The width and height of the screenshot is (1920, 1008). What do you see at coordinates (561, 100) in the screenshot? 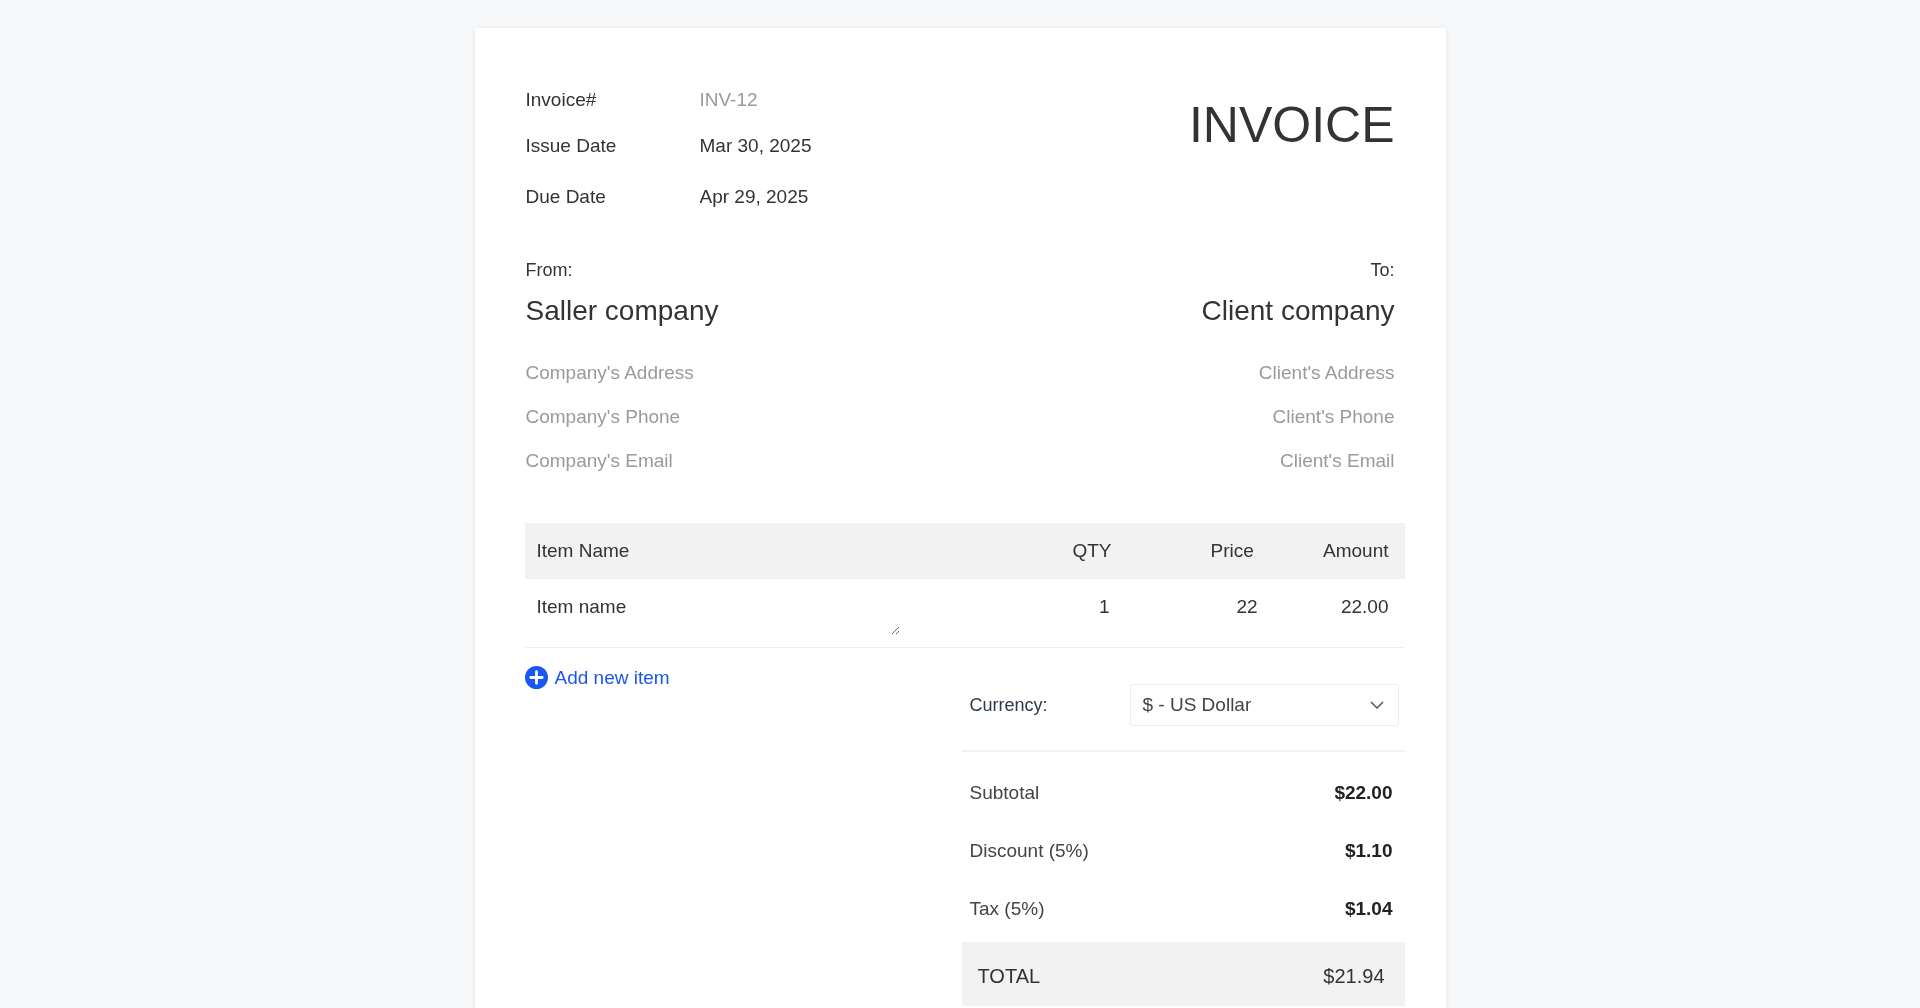
I see `field-label: Invoice#` at bounding box center [561, 100].